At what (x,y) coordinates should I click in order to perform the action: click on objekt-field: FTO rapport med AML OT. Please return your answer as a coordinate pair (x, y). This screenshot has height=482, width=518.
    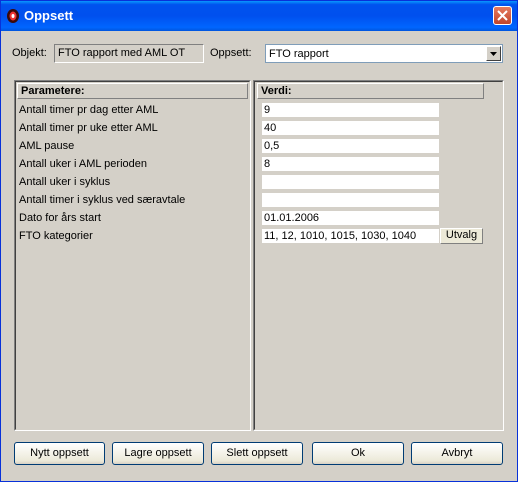
    Looking at the image, I should click on (129, 53).